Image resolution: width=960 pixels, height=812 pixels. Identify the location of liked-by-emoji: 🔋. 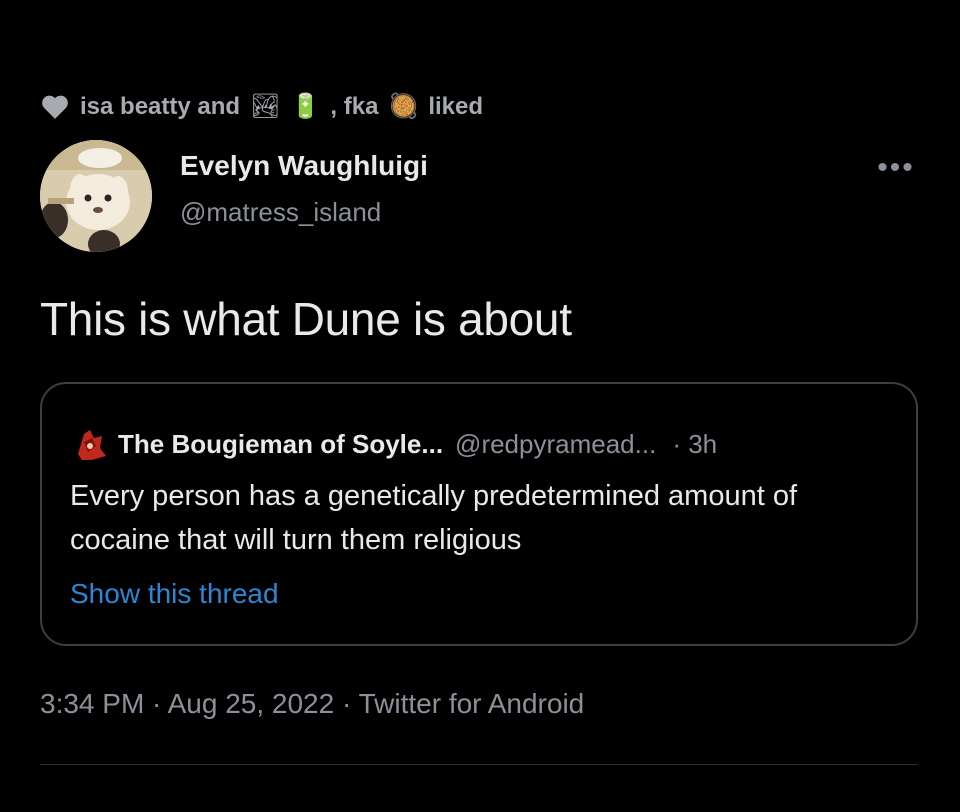
(305, 106).